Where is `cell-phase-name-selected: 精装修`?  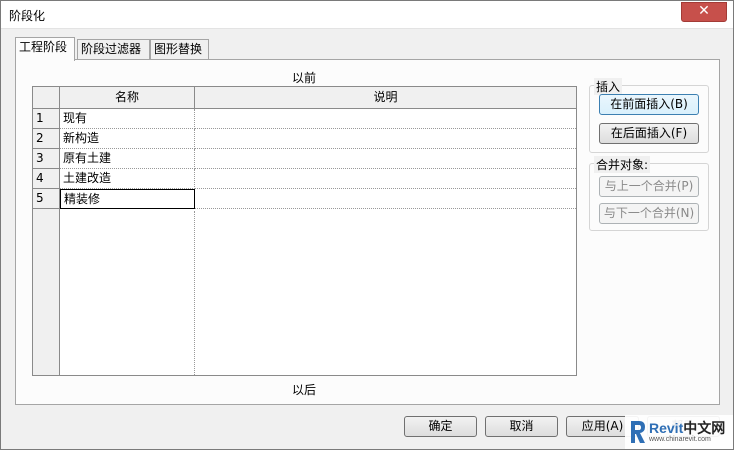 cell-phase-name-selected: 精装修 is located at coordinates (127, 199).